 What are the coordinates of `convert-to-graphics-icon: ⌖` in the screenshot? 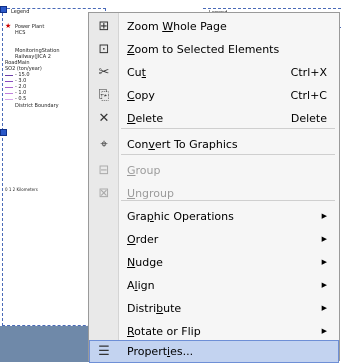 It's located at (104, 144).